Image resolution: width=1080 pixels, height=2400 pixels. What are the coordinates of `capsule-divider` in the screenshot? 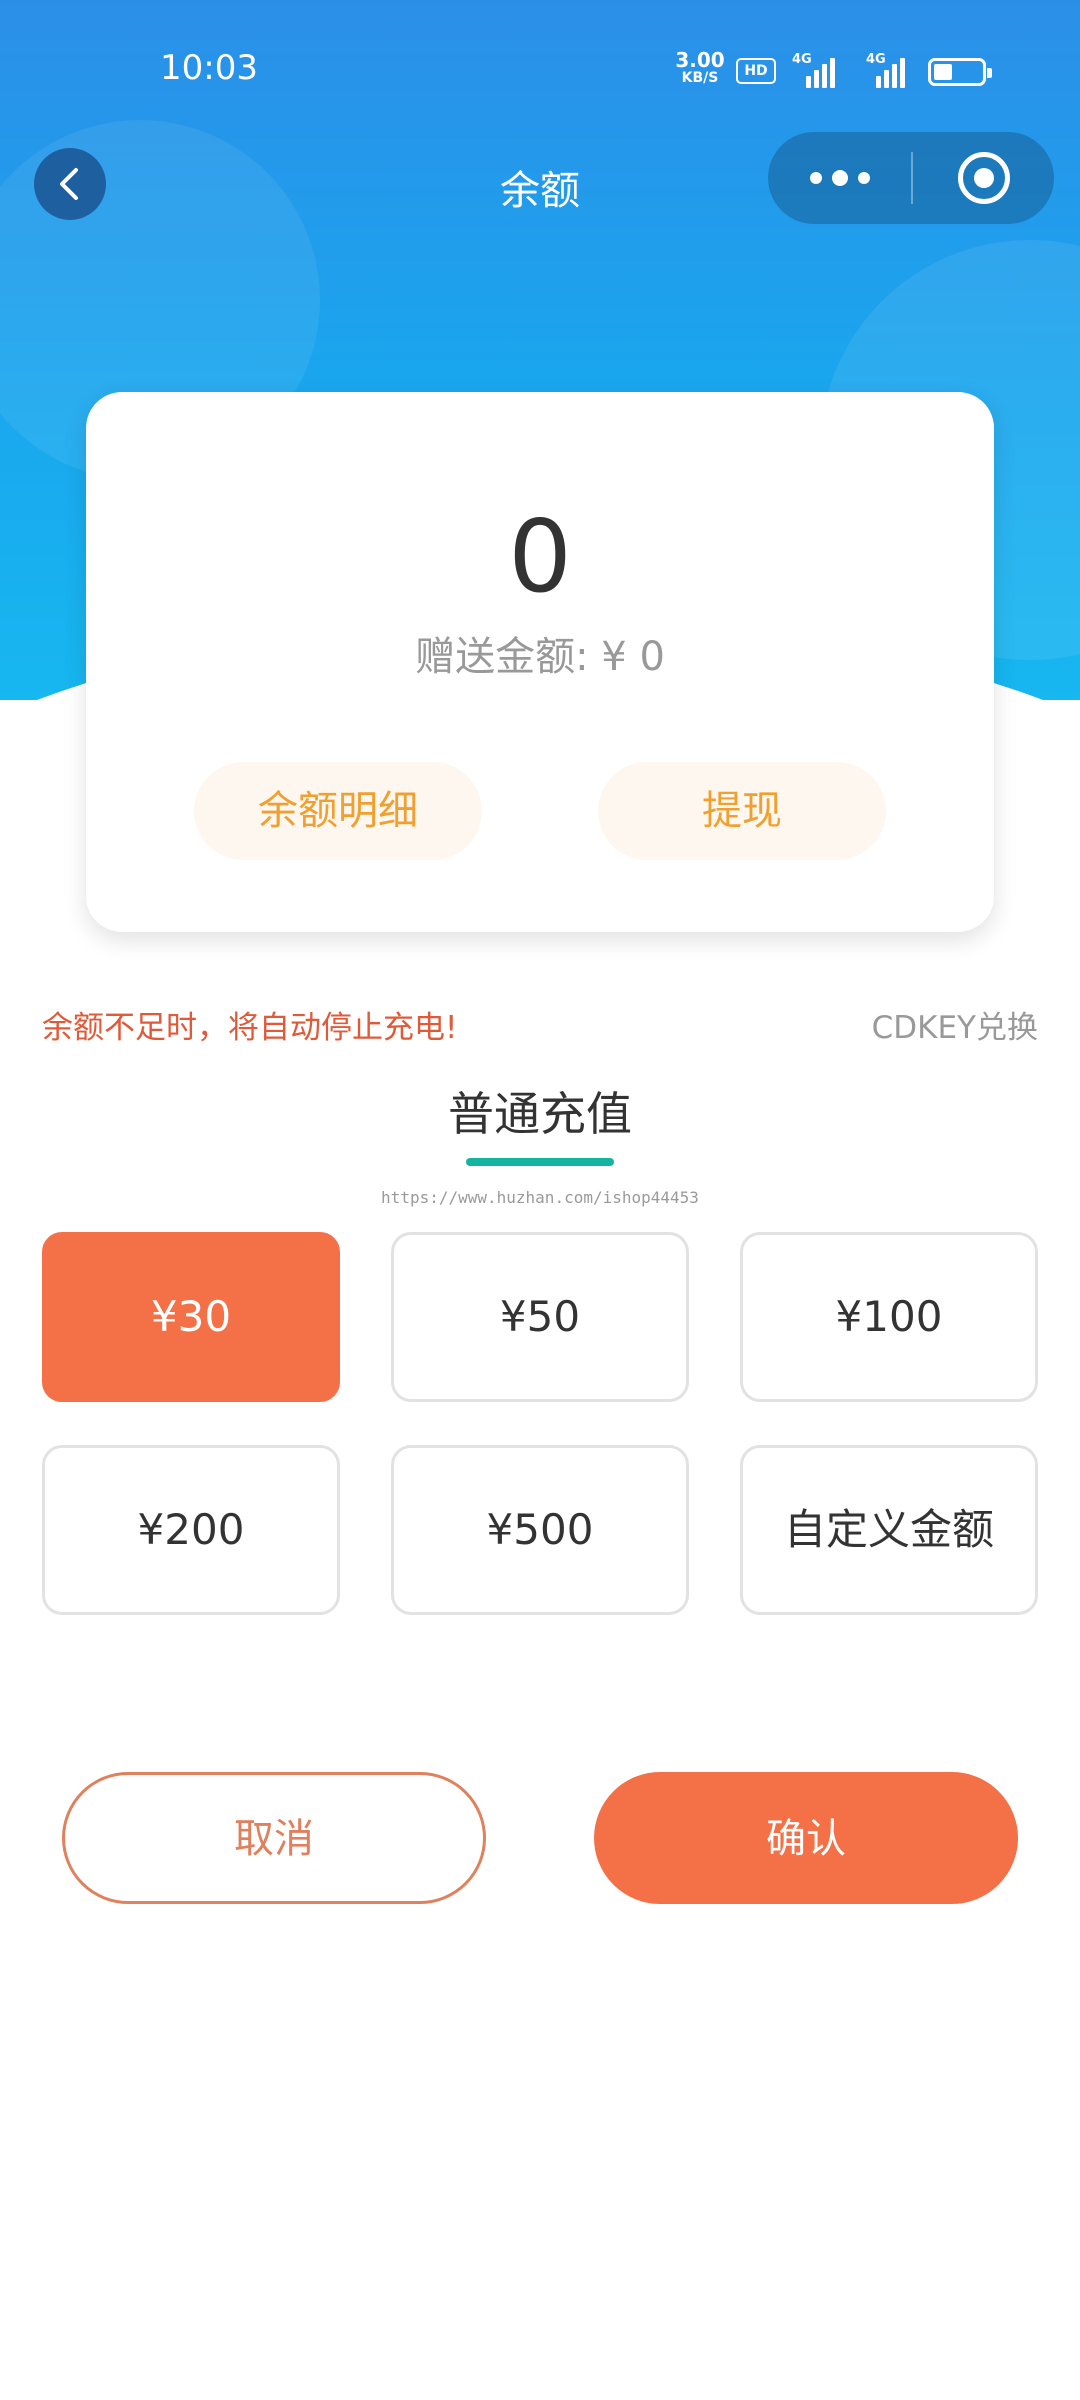 It's located at (912, 178).